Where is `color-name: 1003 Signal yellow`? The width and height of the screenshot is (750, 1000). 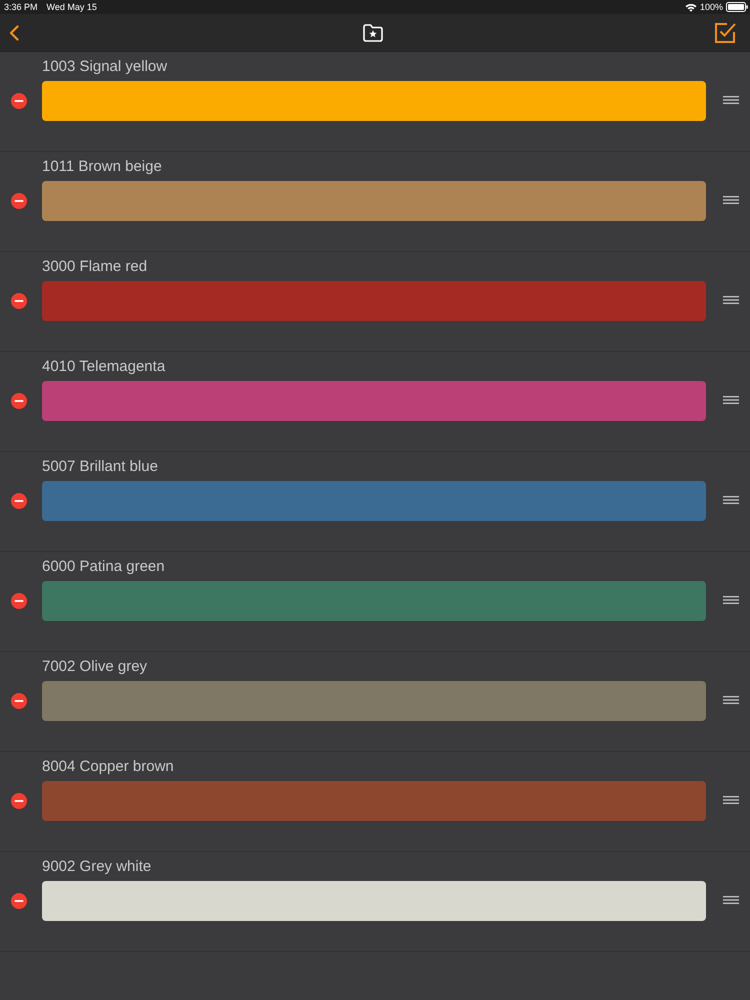
color-name: 1003 Signal yellow is located at coordinates (105, 66).